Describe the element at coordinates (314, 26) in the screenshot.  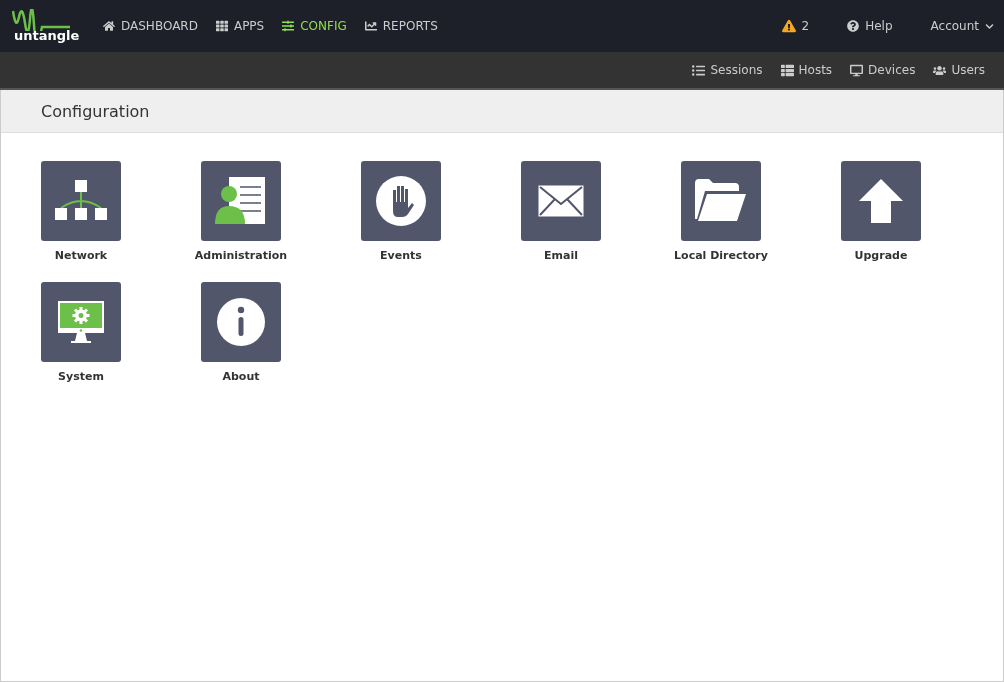
I see `nav-tab: CONFIG` at that location.